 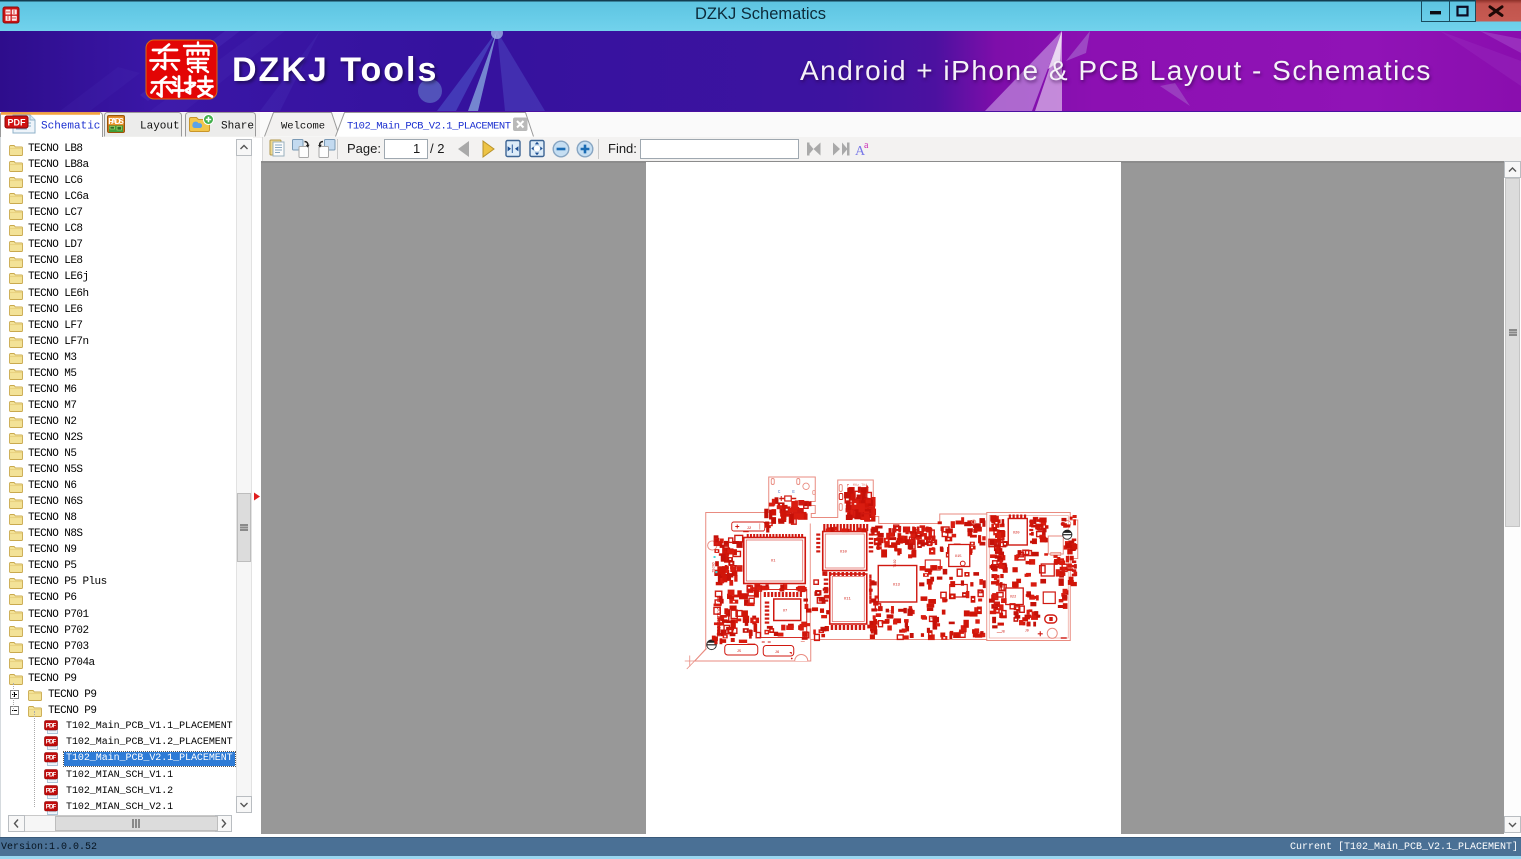 What do you see at coordinates (793, 492) in the screenshot?
I see `svg-text: E` at bounding box center [793, 492].